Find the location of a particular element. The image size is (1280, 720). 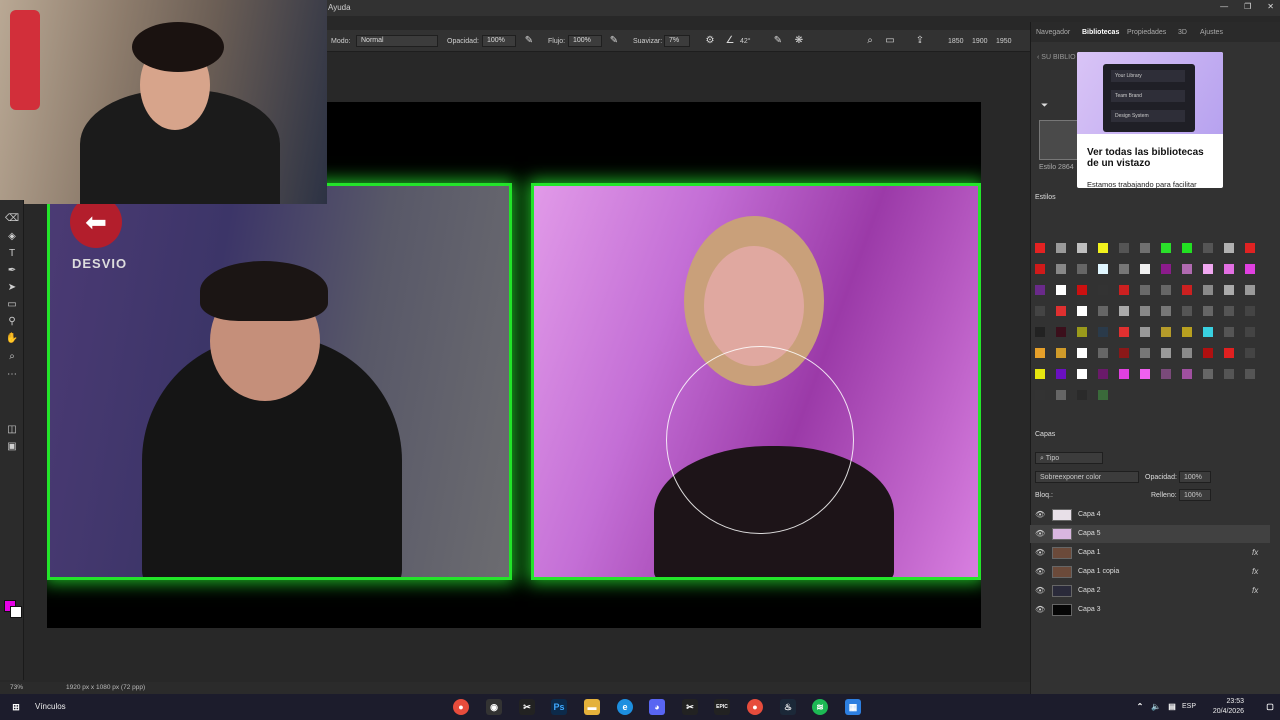

pen-tool-icon: ✒ is located at coordinates (12, 271).